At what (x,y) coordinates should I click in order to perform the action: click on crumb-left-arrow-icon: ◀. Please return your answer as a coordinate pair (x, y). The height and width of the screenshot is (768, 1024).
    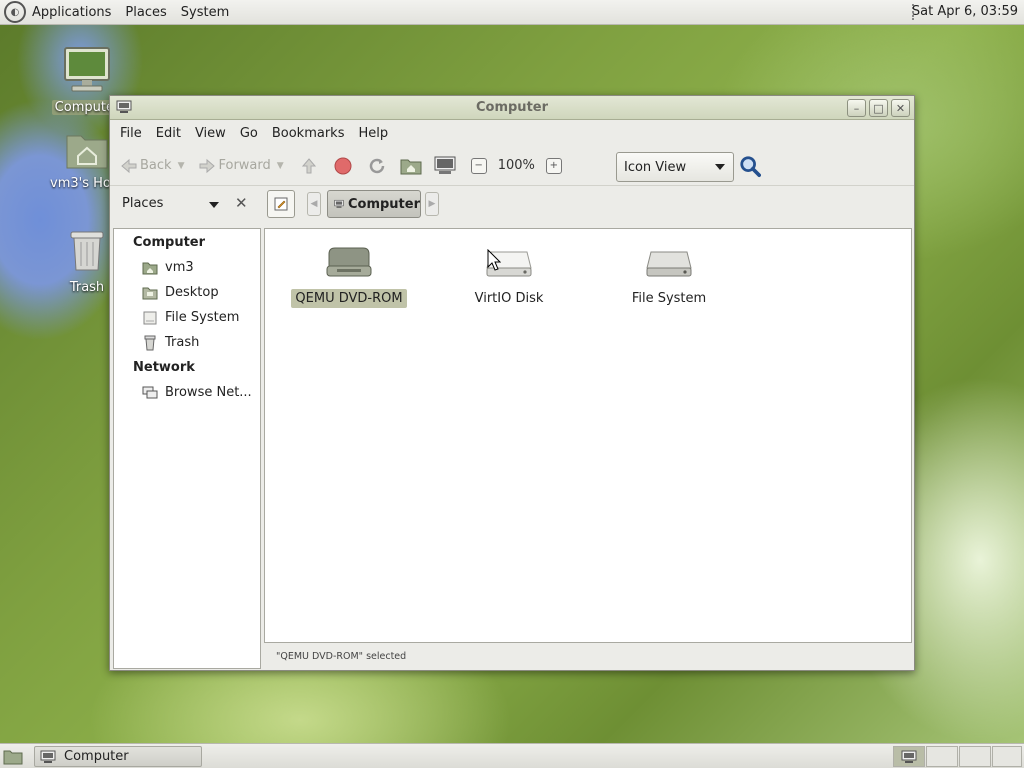
    Looking at the image, I should click on (314, 204).